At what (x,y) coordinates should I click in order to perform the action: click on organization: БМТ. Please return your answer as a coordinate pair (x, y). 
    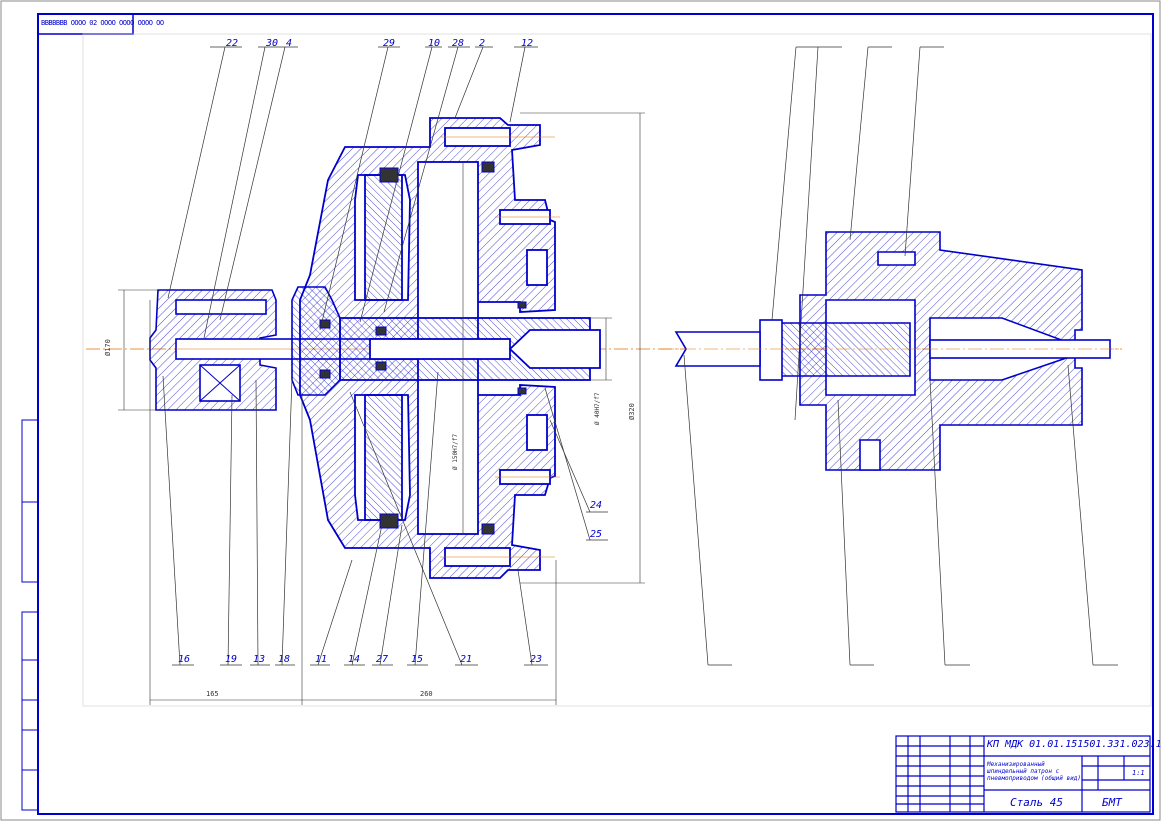
    Looking at the image, I should click on (1112, 802).